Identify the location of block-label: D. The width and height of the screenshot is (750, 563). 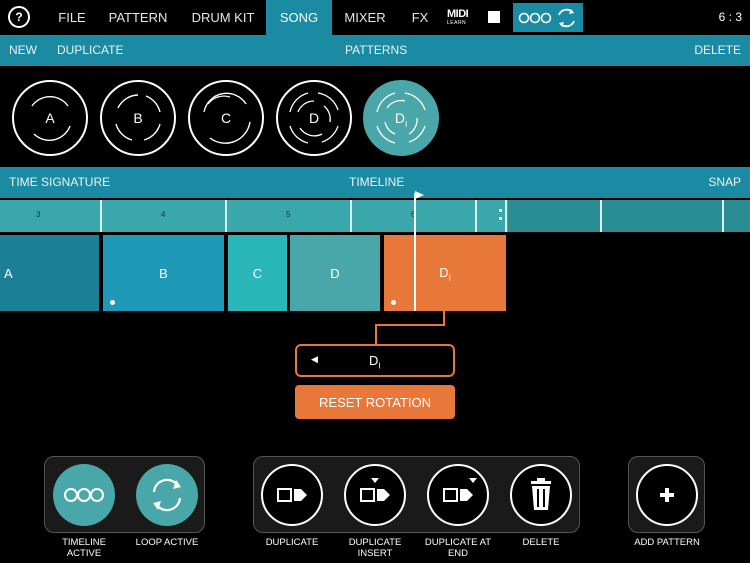
(335, 273).